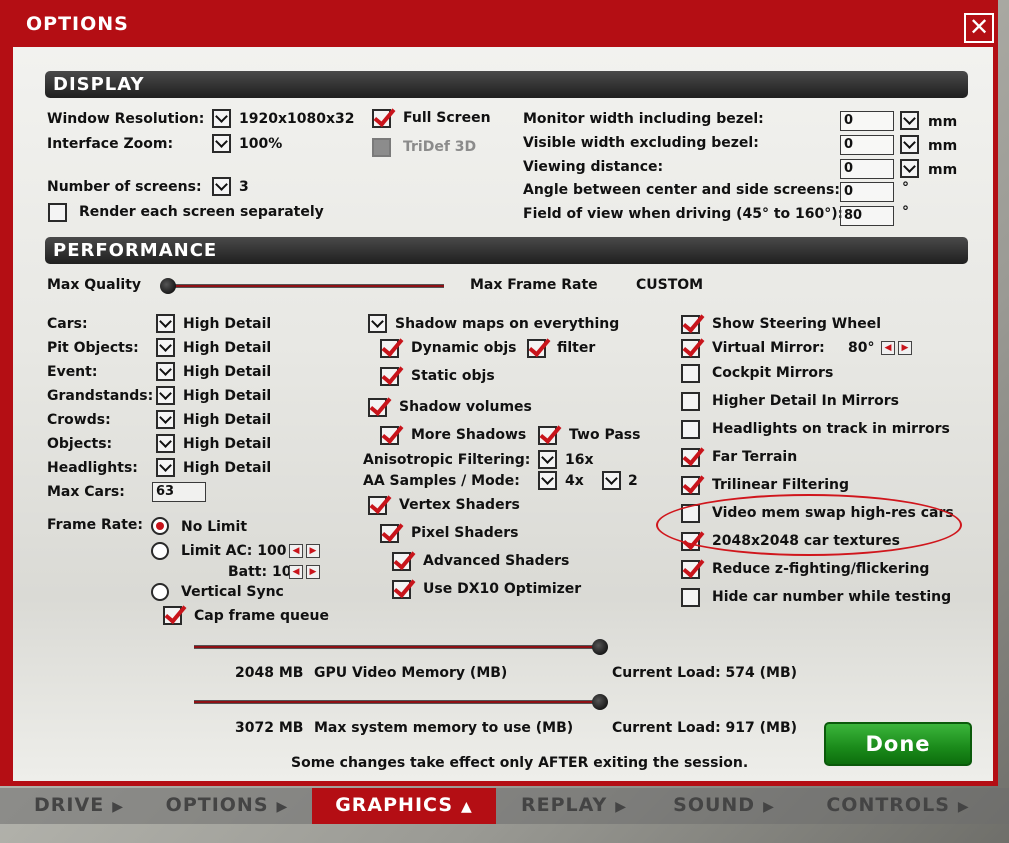  I want to click on monitor-width-unit-dropdown, so click(909, 120).